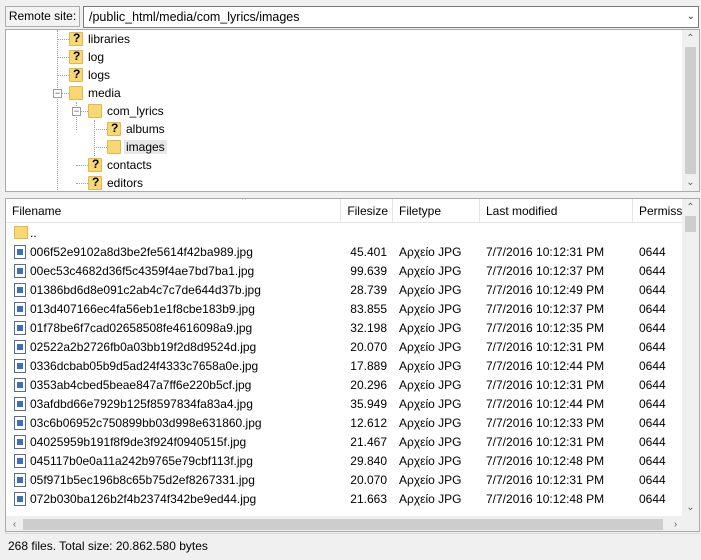 The image size is (701, 560). I want to click on list-horizontal-scrollbar: ‹ ›, so click(345, 523).